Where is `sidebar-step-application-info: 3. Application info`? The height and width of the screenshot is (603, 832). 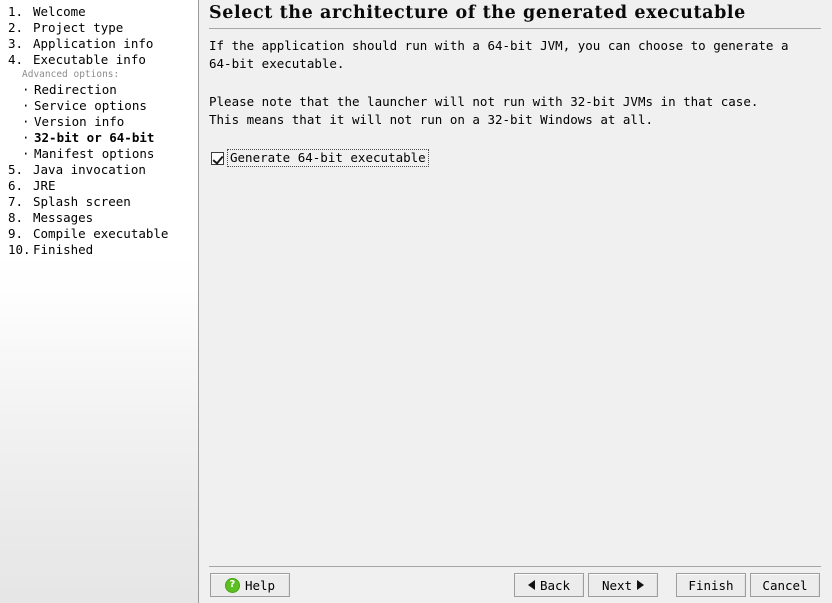 sidebar-step-application-info: 3. Application info is located at coordinates (99, 44).